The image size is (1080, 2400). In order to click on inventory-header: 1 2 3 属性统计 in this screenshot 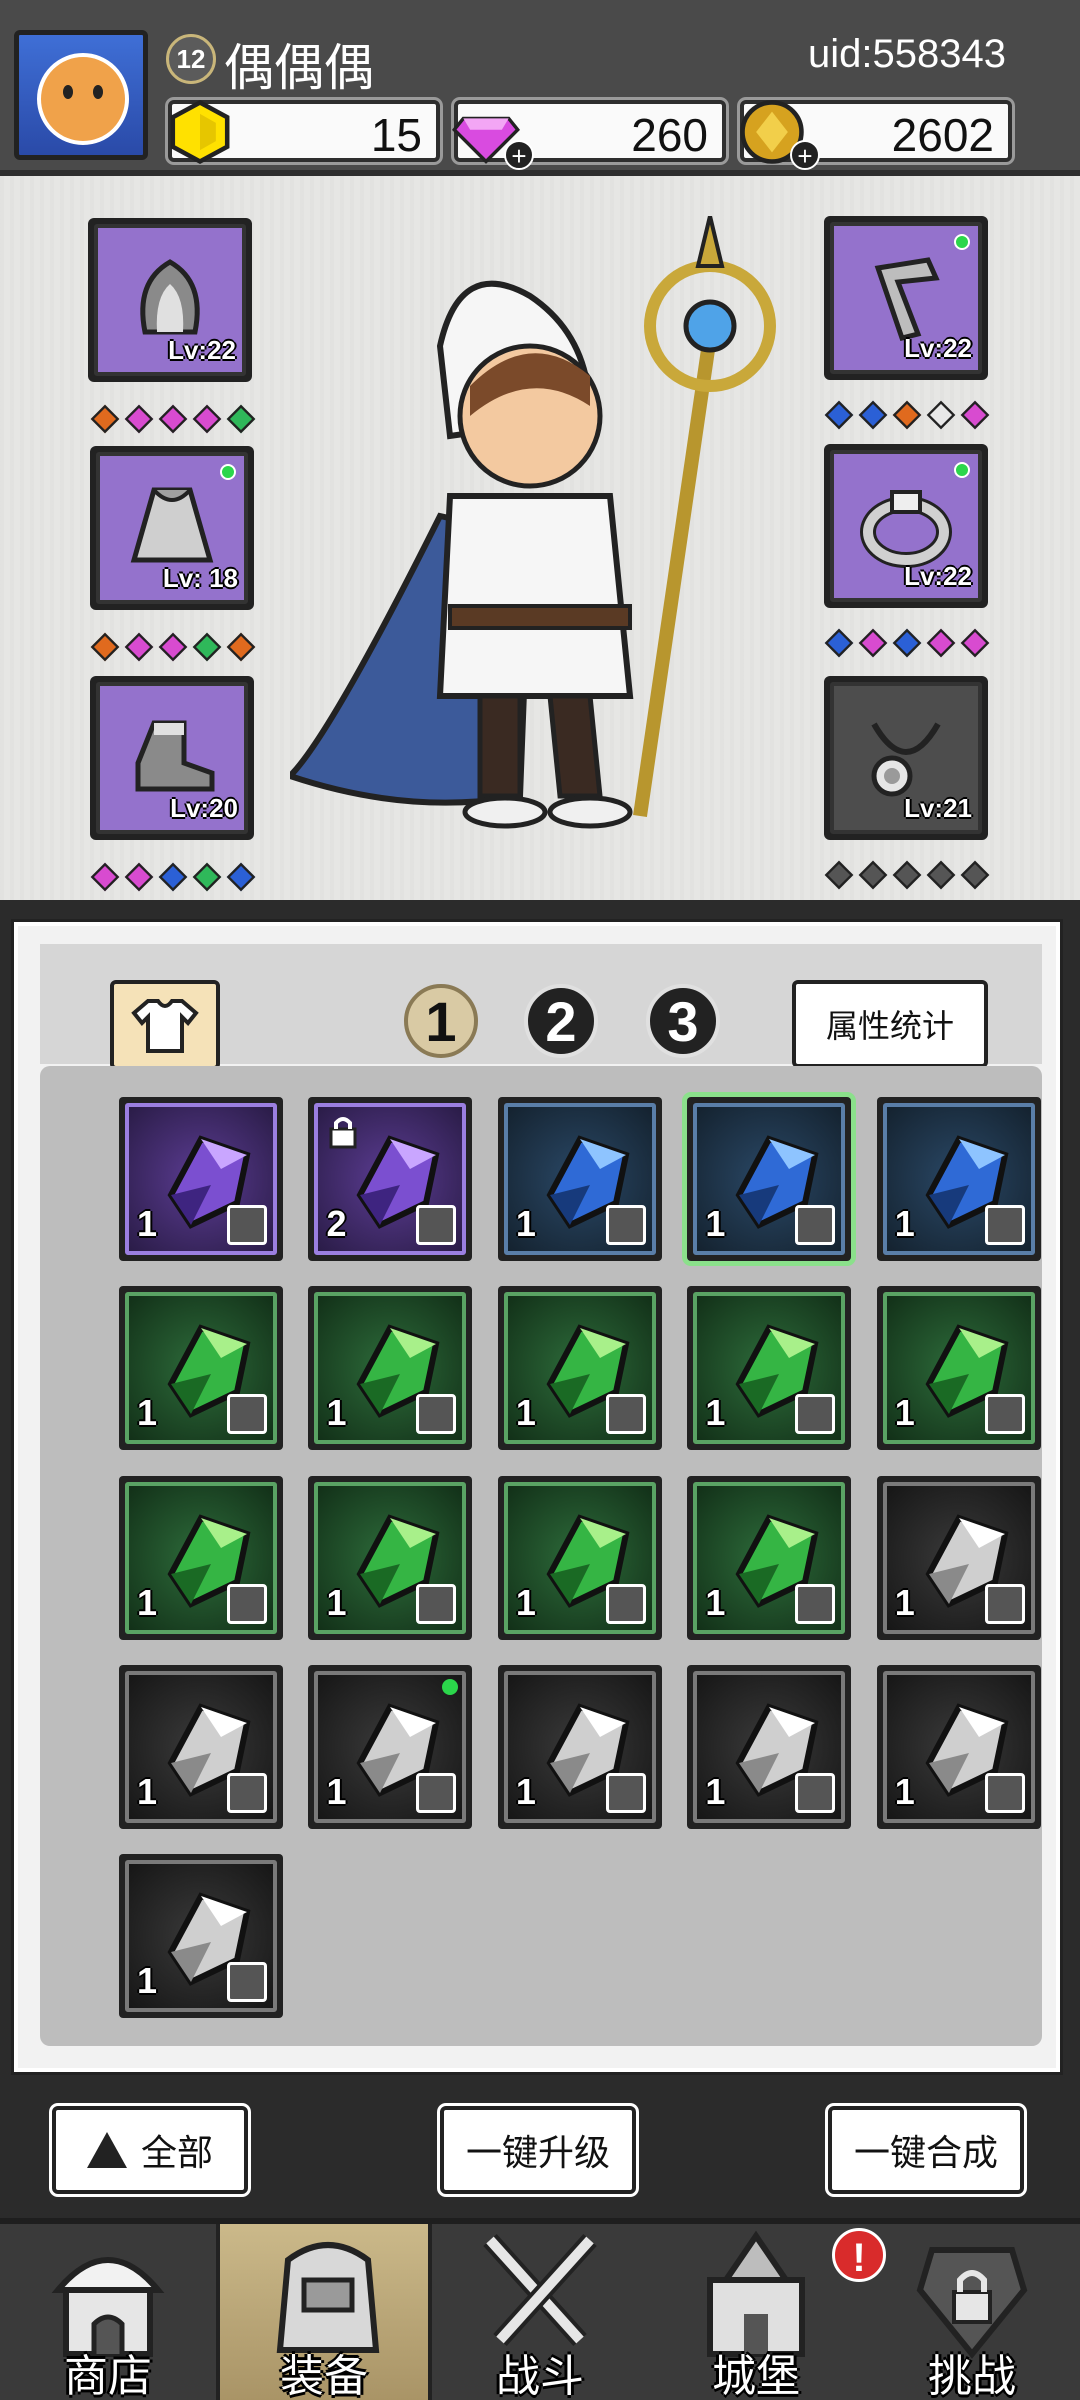, I will do `click(541, 1007)`.